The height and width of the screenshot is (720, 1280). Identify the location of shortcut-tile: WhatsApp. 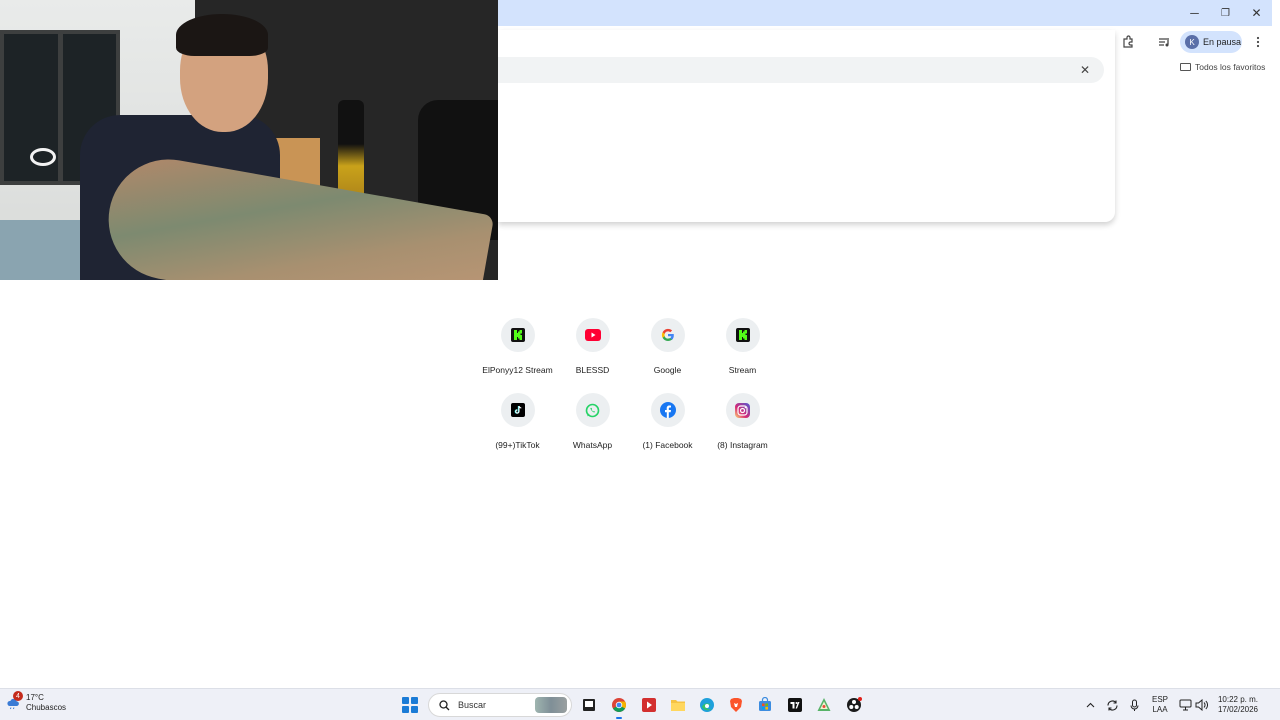
(592, 422).